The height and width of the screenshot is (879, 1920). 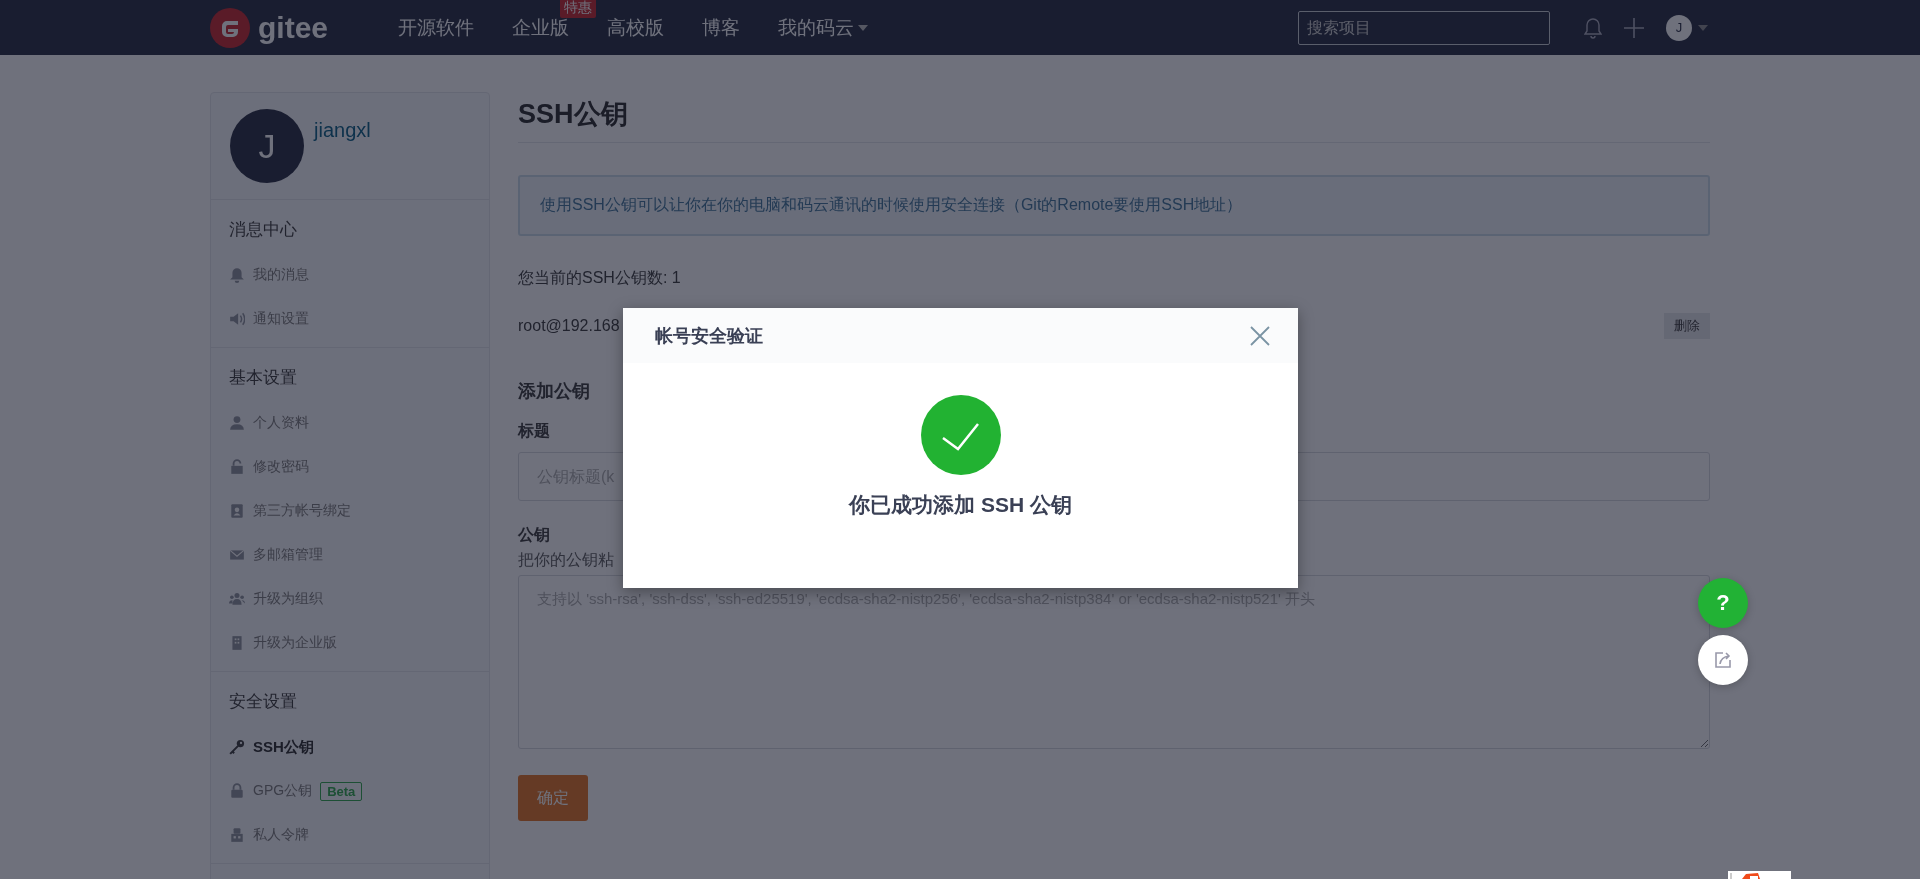 What do you see at coordinates (237, 319) in the screenshot?
I see `speaker-icon` at bounding box center [237, 319].